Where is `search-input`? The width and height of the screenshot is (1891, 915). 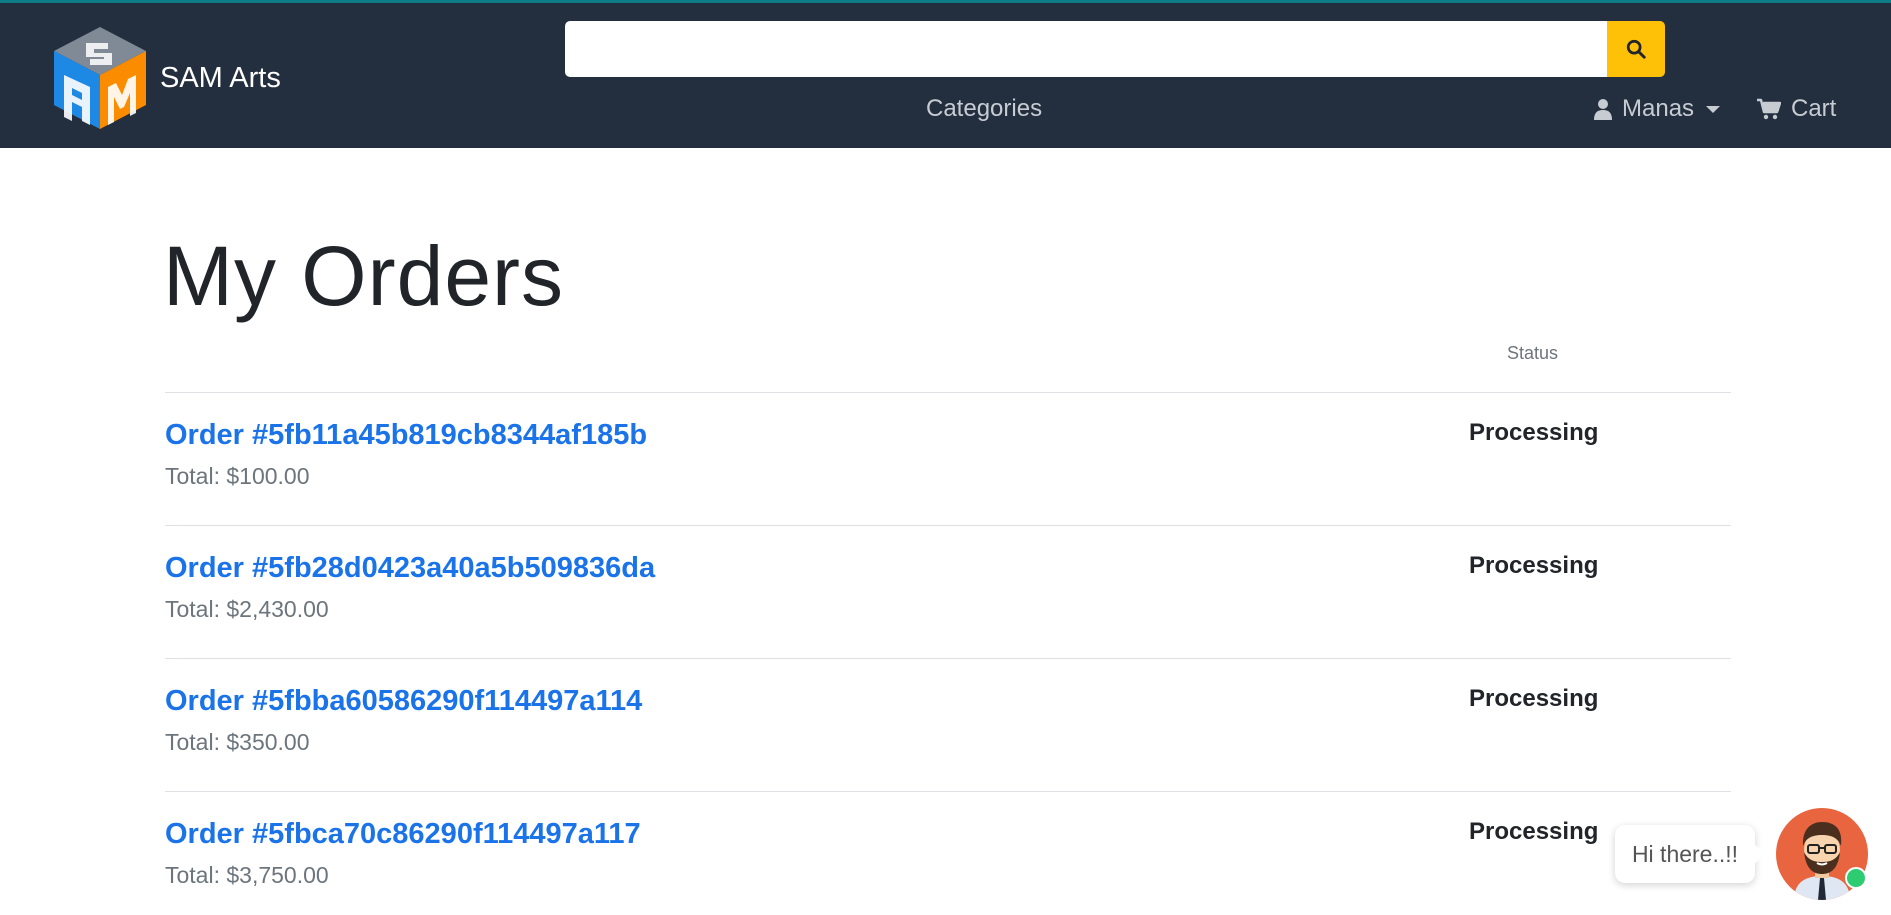 search-input is located at coordinates (1086, 49).